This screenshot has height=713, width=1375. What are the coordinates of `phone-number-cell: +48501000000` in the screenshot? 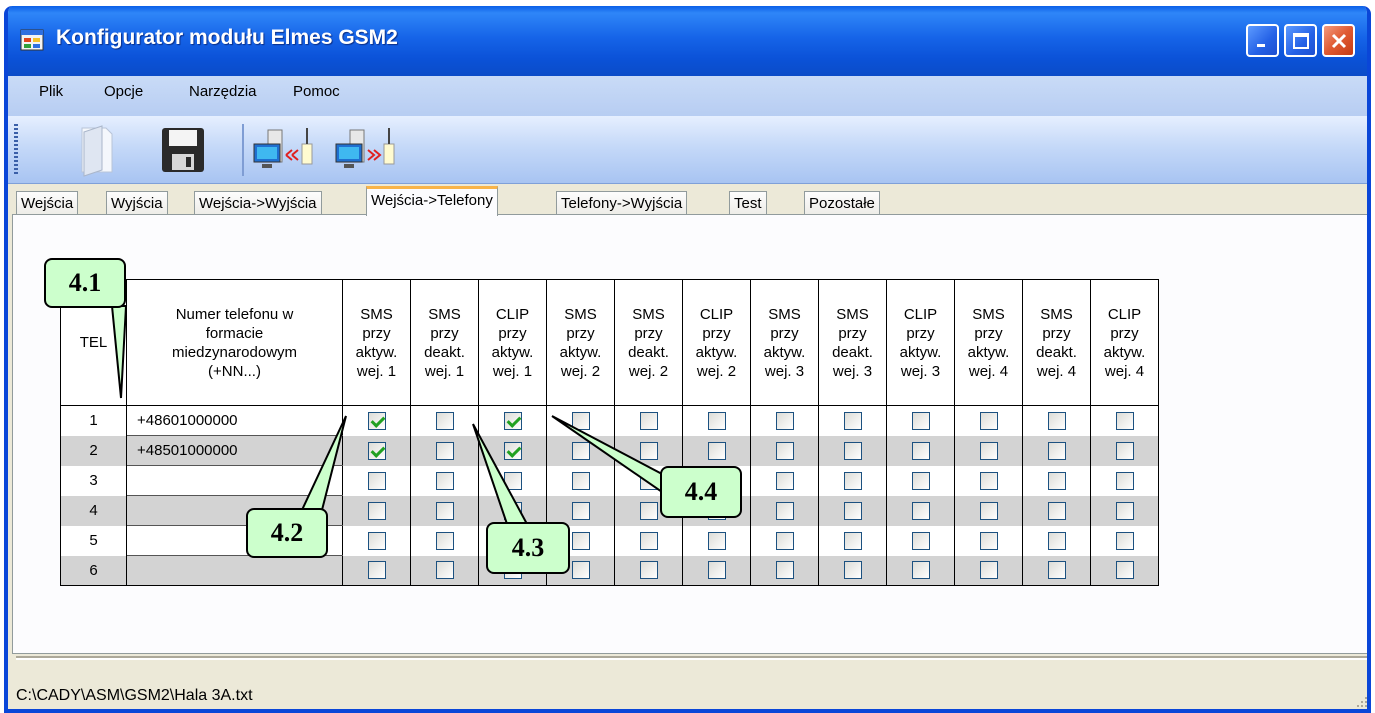 It's located at (234, 450).